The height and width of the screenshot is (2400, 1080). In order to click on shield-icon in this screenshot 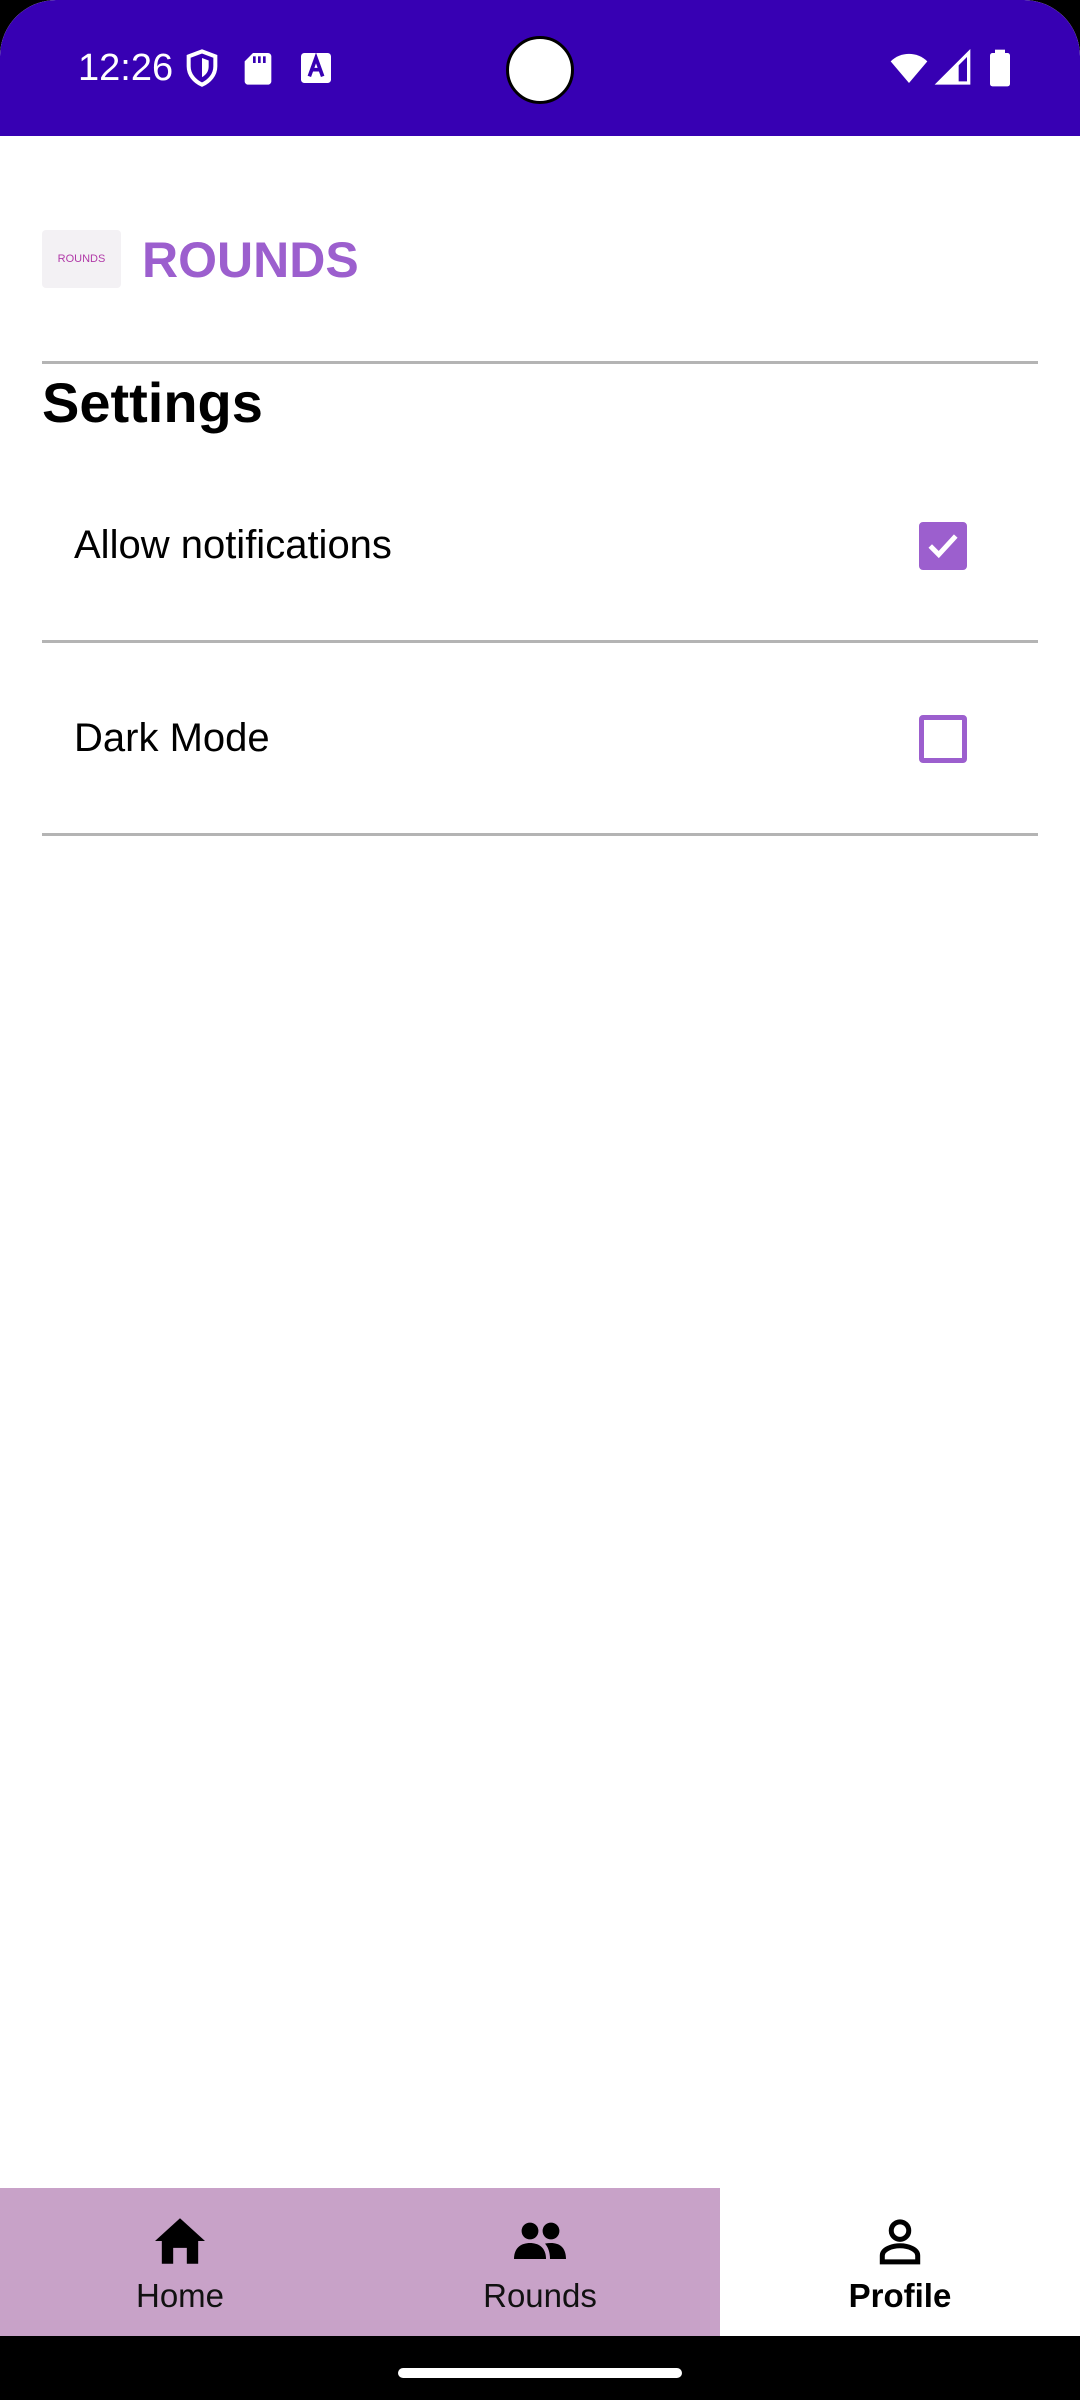, I will do `click(202, 68)`.